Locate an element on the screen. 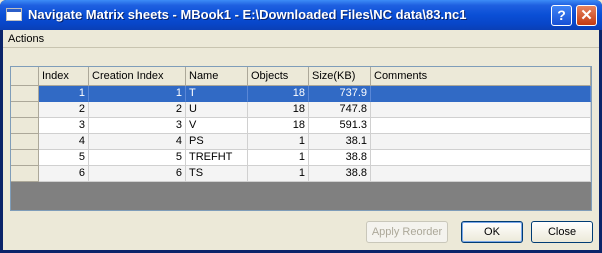 The image size is (602, 253). cell-name: PS is located at coordinates (217, 142).